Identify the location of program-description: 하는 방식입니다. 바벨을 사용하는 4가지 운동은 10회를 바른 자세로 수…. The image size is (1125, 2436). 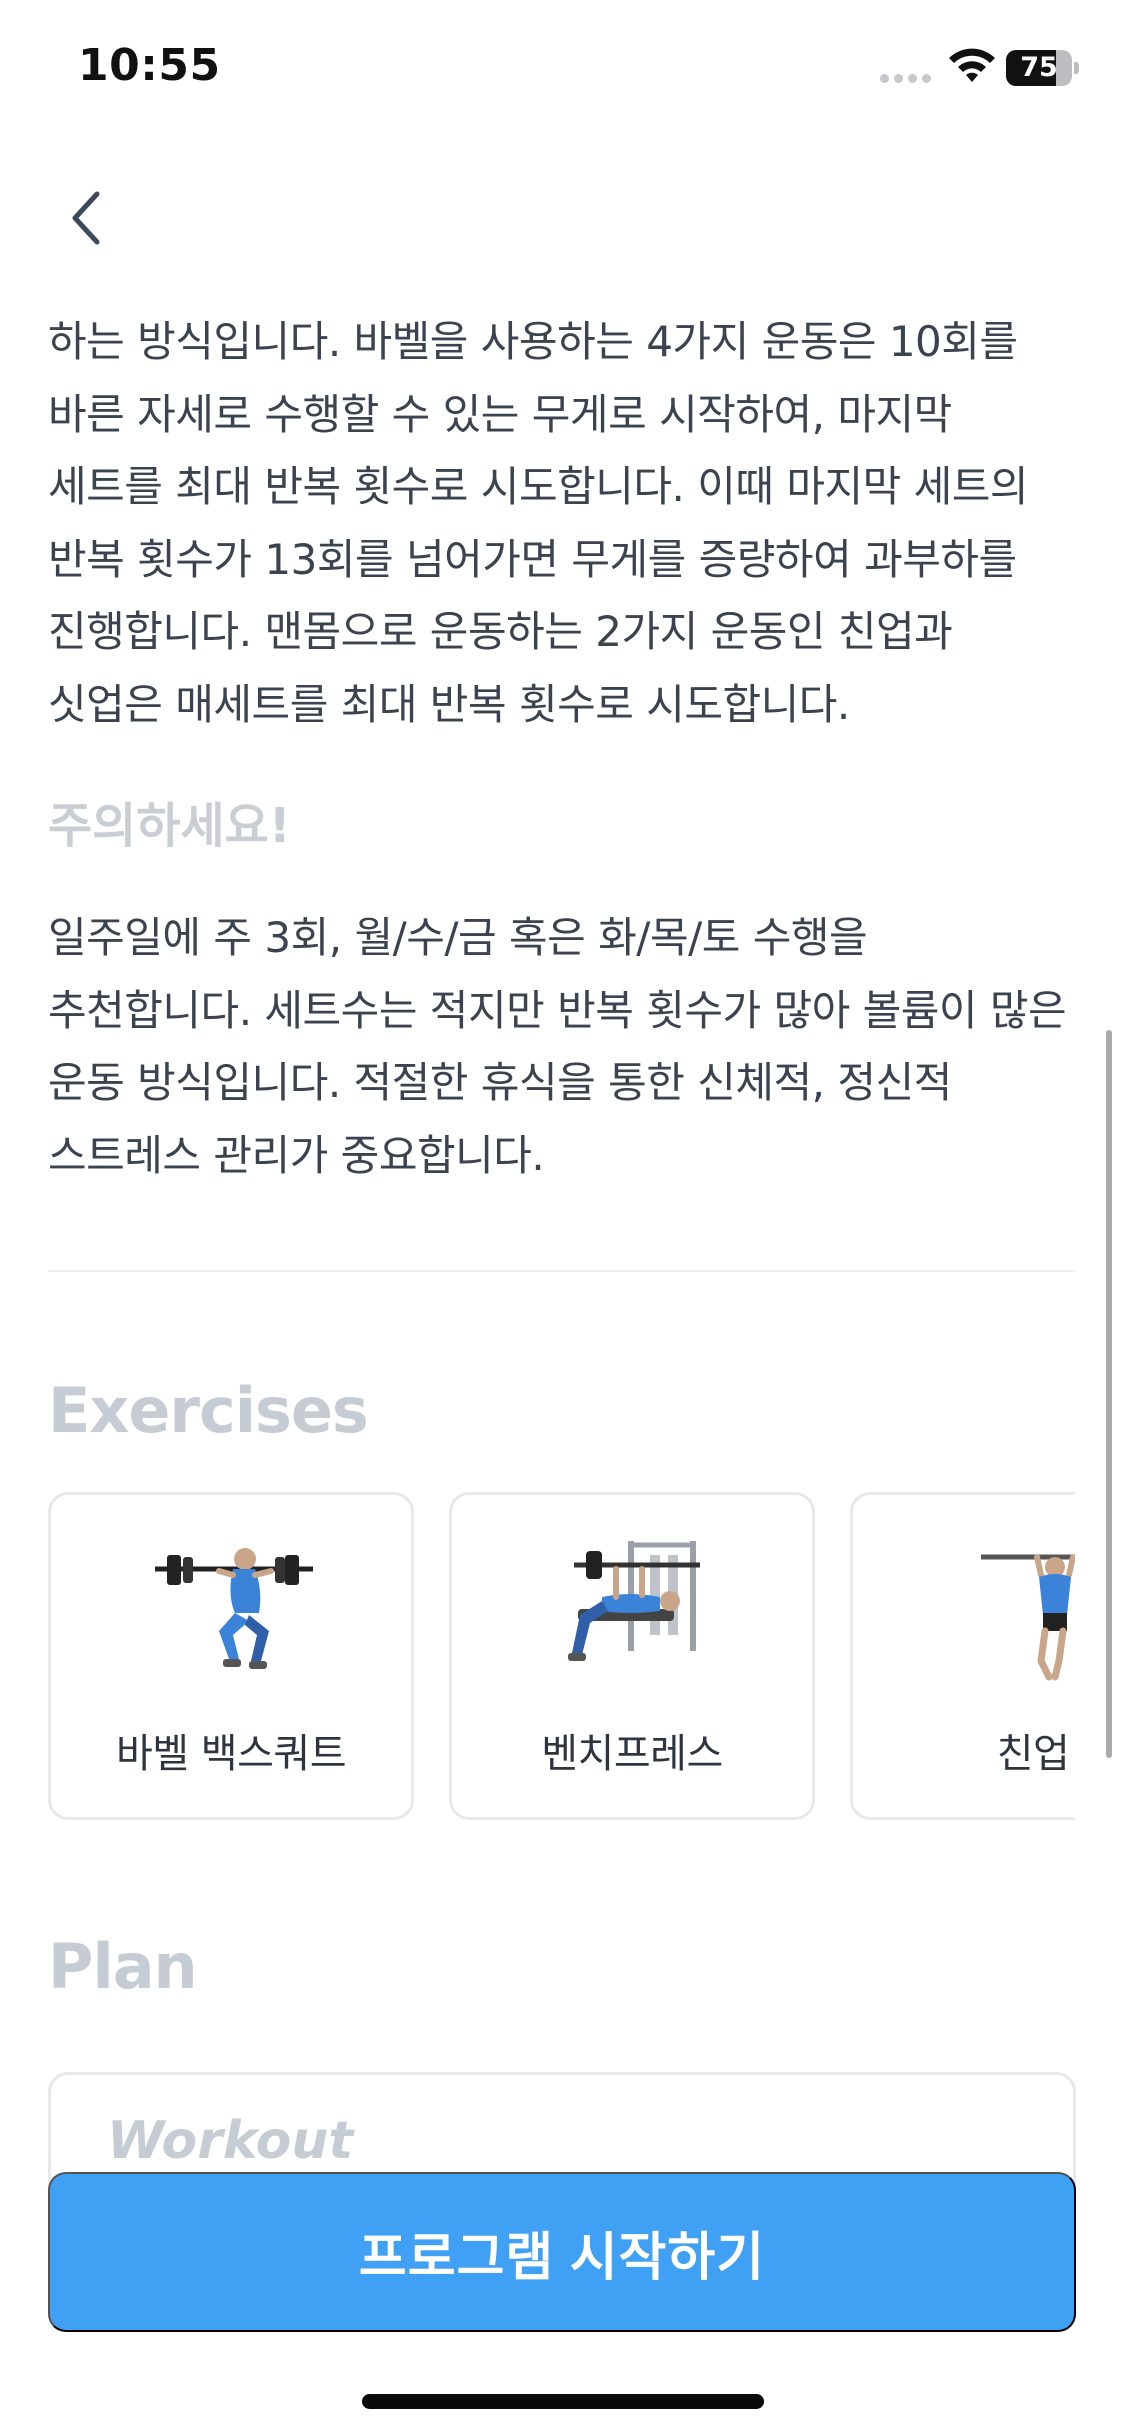
(538, 523).